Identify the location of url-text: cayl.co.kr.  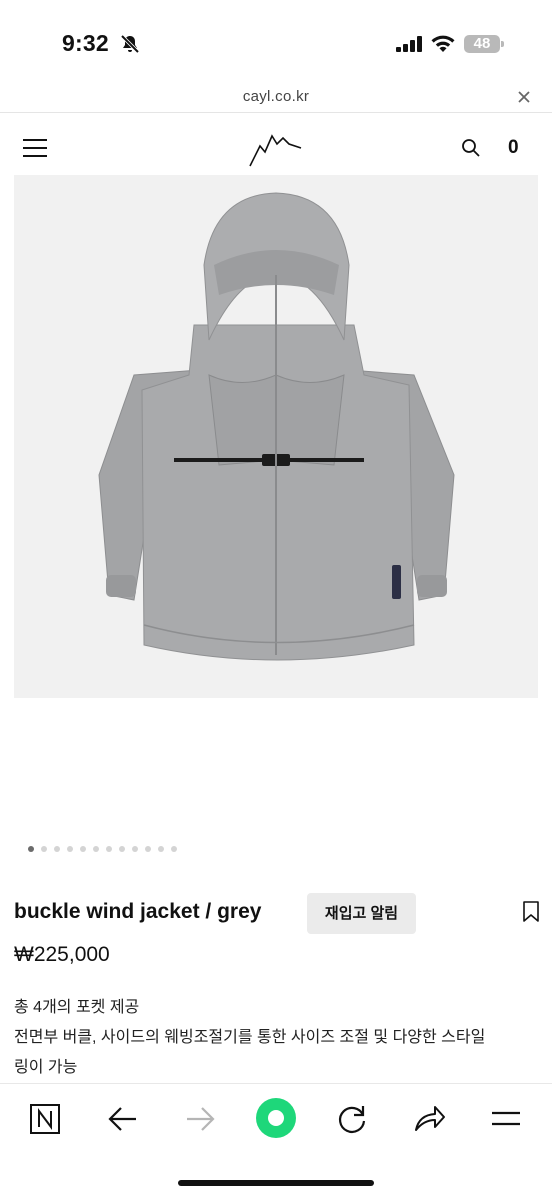
(276, 96).